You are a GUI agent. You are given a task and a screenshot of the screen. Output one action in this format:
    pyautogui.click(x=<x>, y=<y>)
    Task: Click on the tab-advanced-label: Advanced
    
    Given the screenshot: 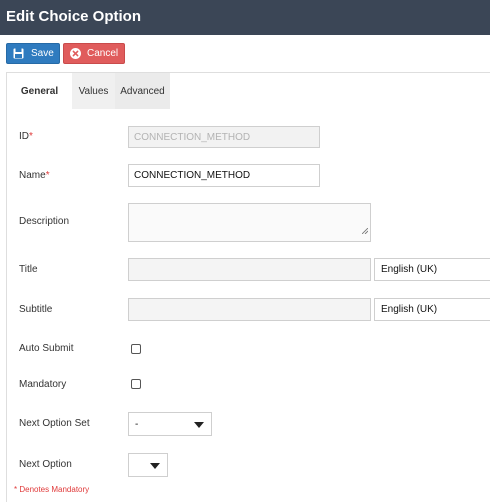 What is the action you would take?
    pyautogui.click(x=142, y=91)
    